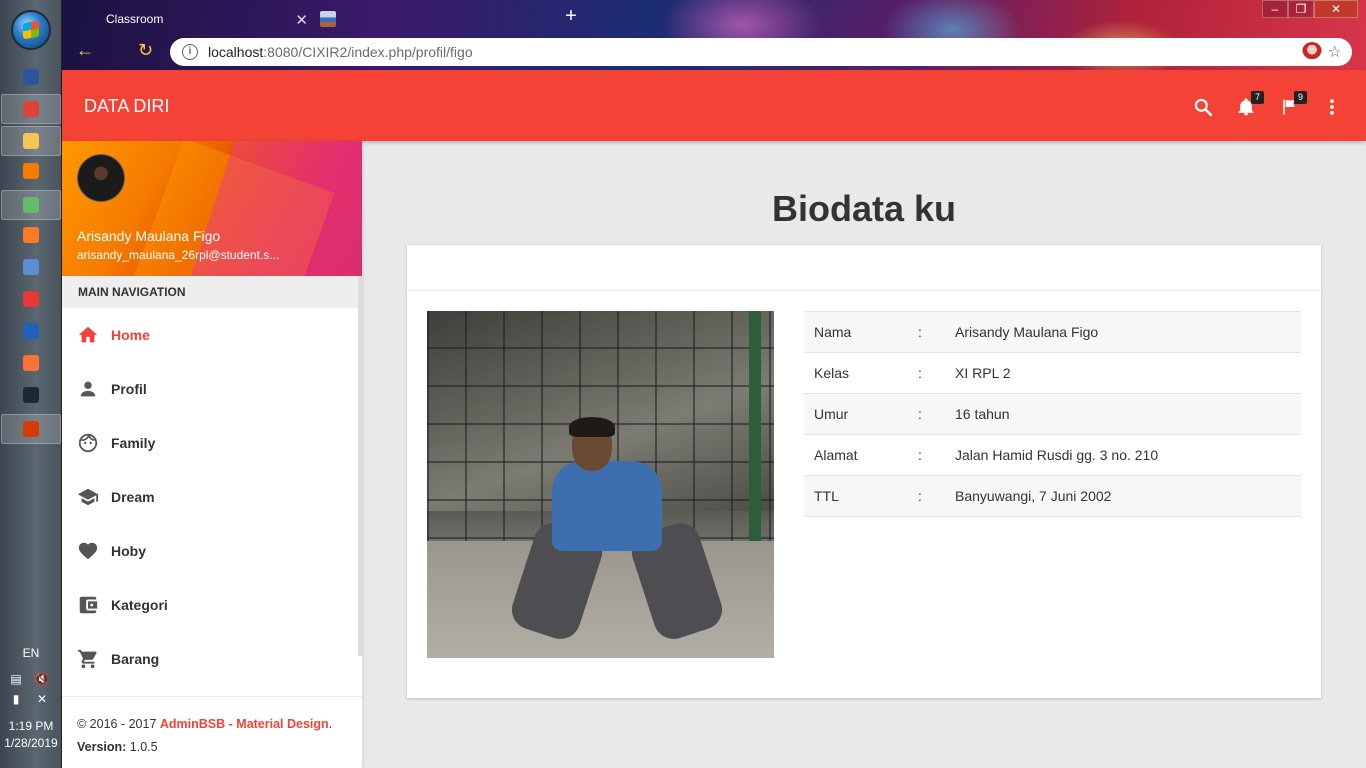  I want to click on window-controls: – ❐ ✕, so click(1310, 9).